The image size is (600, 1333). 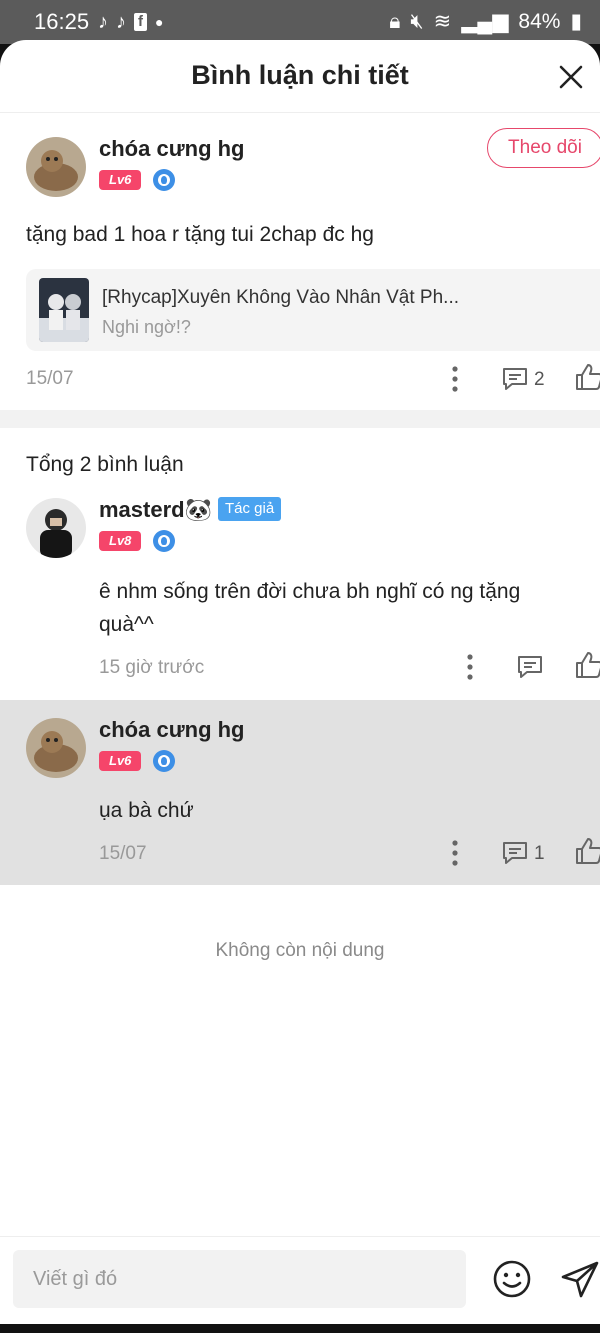 What do you see at coordinates (239, 1279) in the screenshot?
I see `comment-input` at bounding box center [239, 1279].